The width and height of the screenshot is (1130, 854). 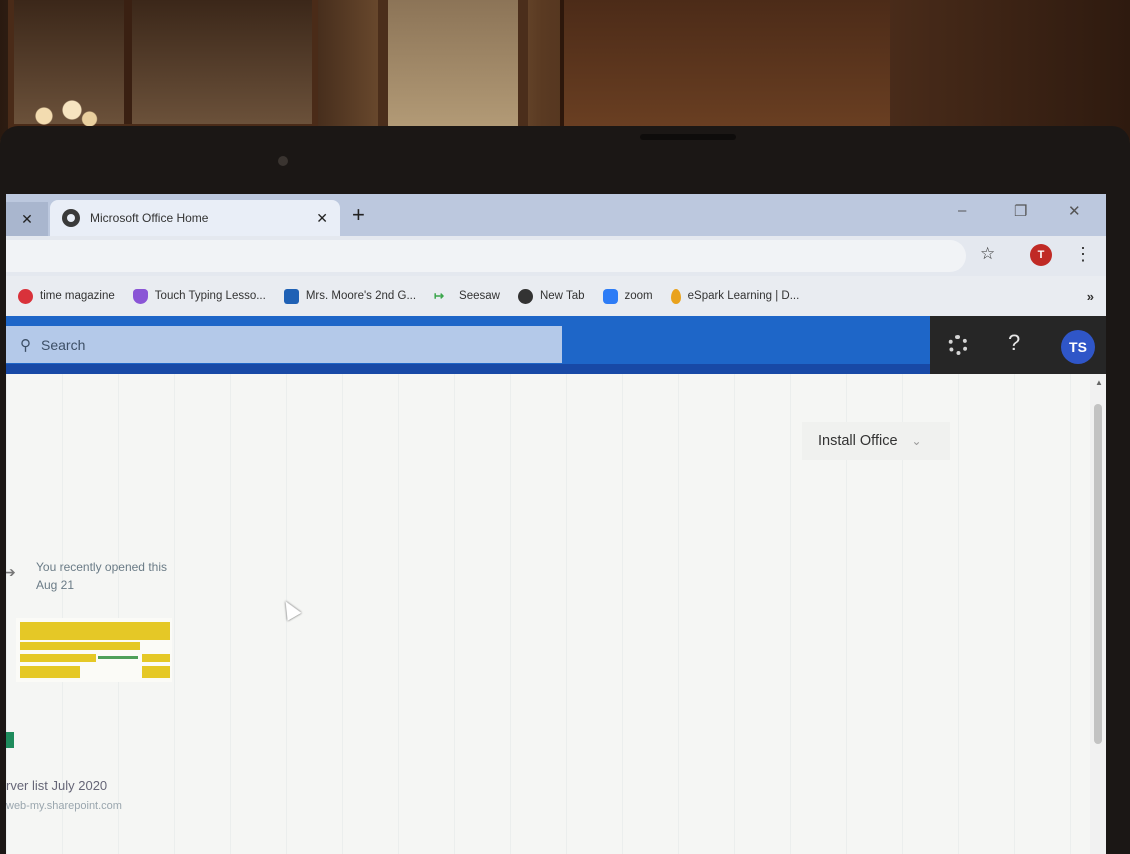 I want to click on recent-arrow-icon: ➔, so click(x=11, y=572).